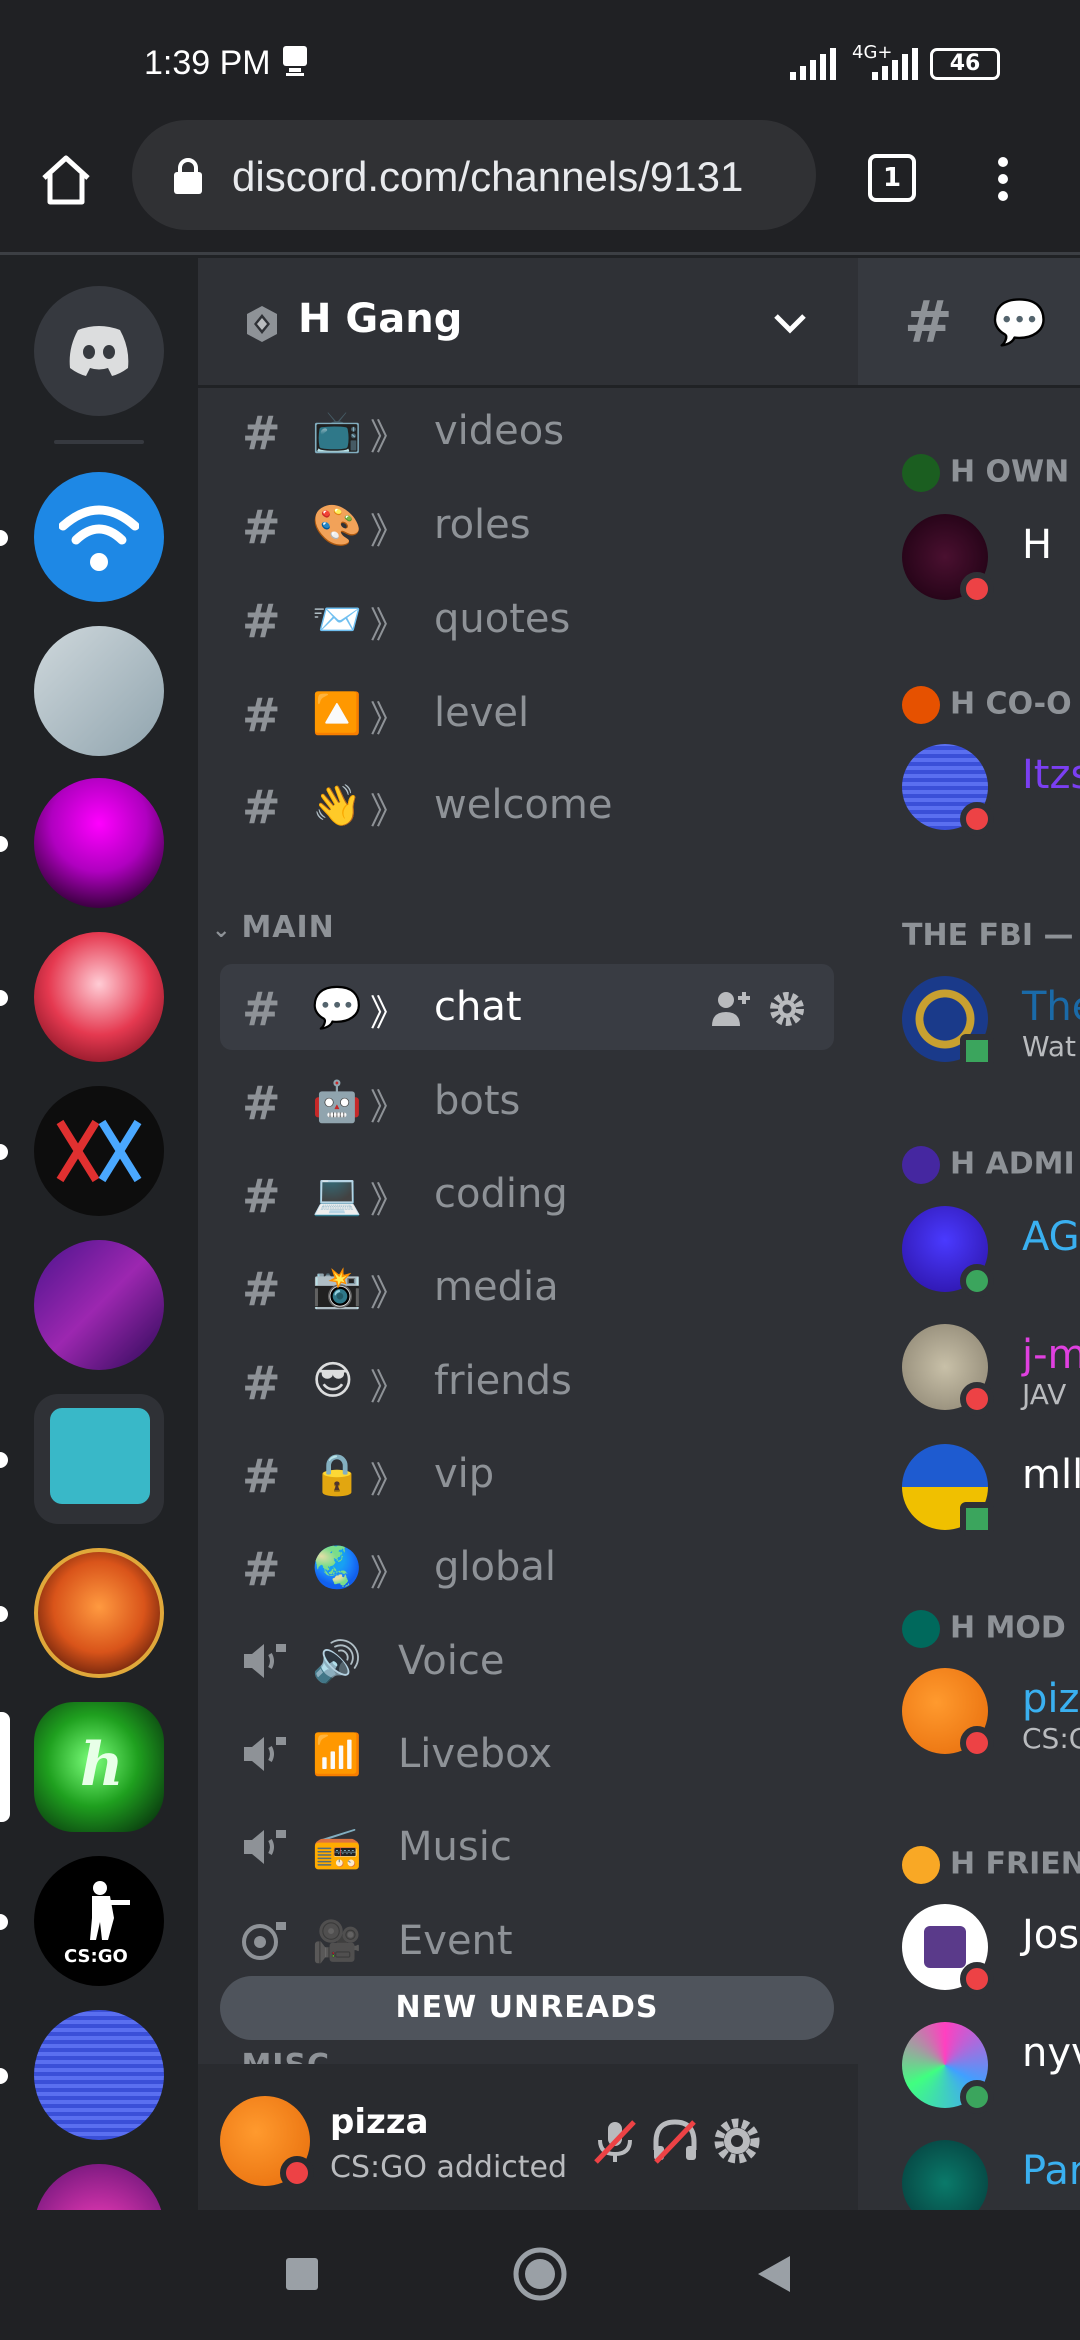  Describe the element at coordinates (991, 1714) in the screenshot. I see `member-row: piz CS:G` at that location.